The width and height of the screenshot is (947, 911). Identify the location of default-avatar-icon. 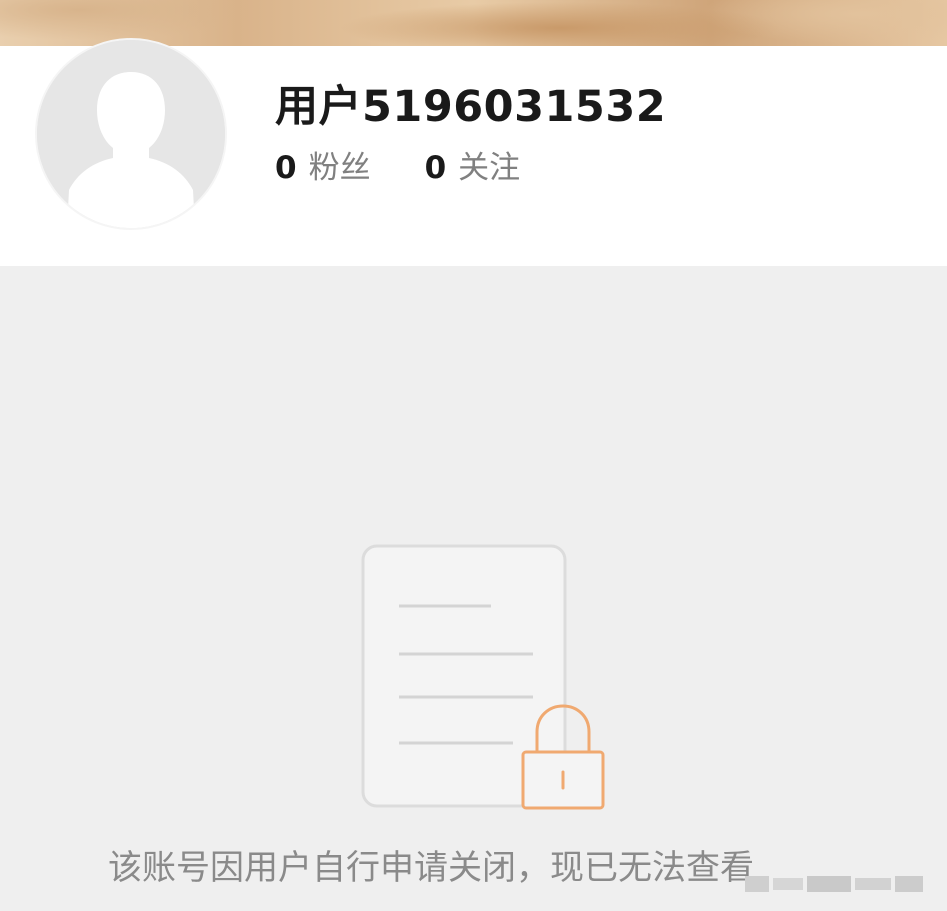
(131, 134).